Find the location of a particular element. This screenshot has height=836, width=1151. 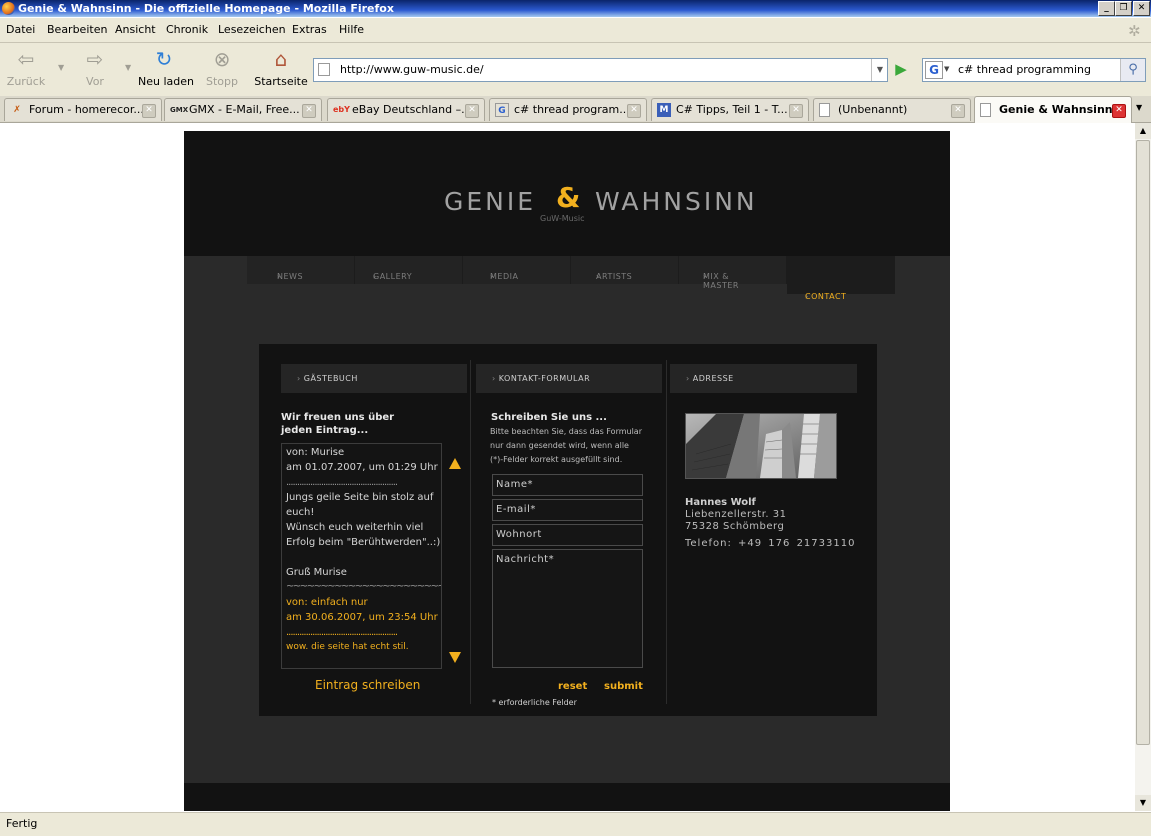

tab-list-dropdown: ▼ is located at coordinates (1139, 107).